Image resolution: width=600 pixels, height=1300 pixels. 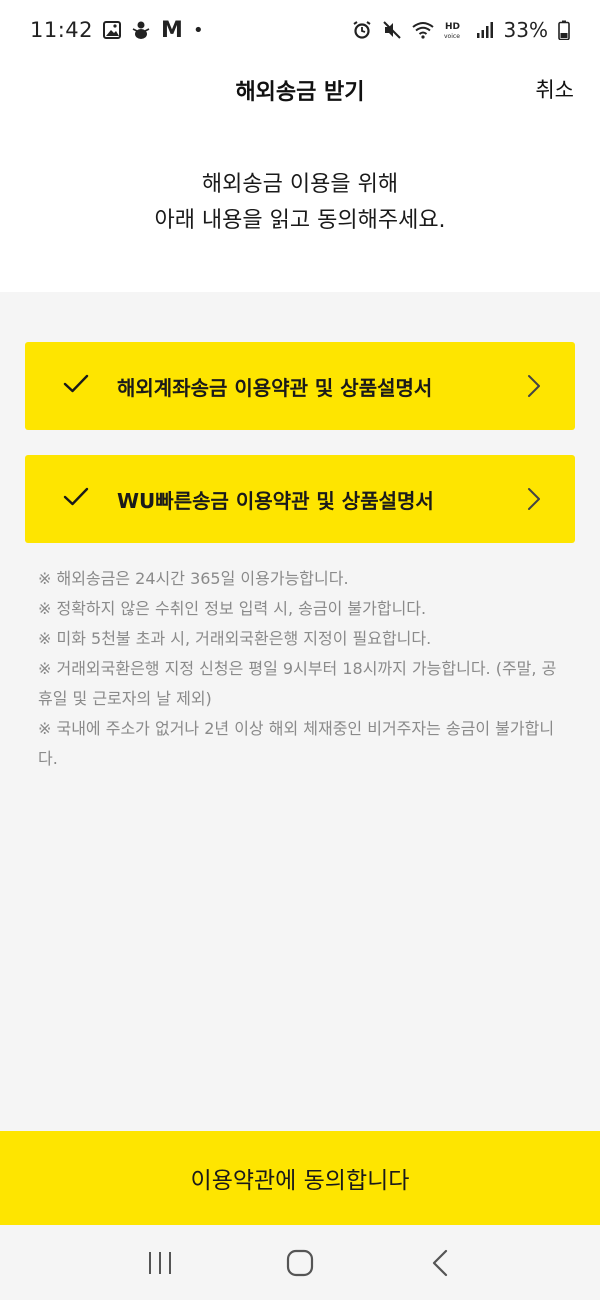 I want to click on term-item-overseas-account: 해외계좌송금 이용약관 및 상품설명서, so click(x=300, y=386).